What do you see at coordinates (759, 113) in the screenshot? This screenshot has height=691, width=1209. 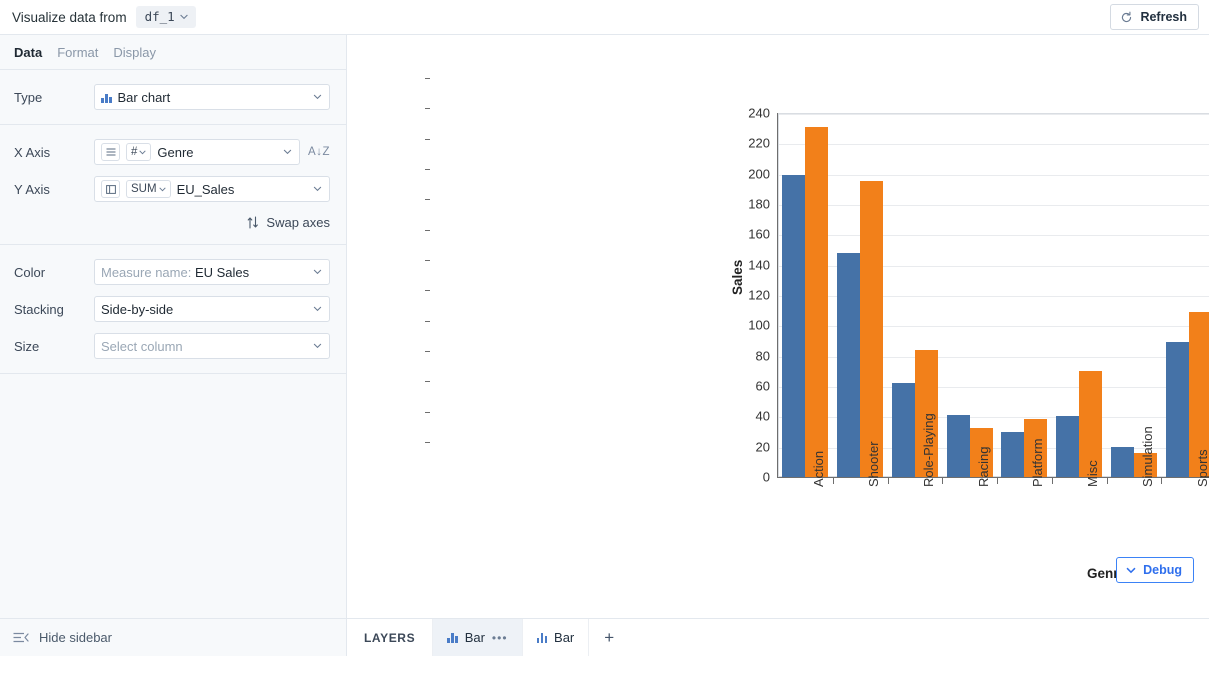 I see `y-axis-tick-label: 240` at bounding box center [759, 113].